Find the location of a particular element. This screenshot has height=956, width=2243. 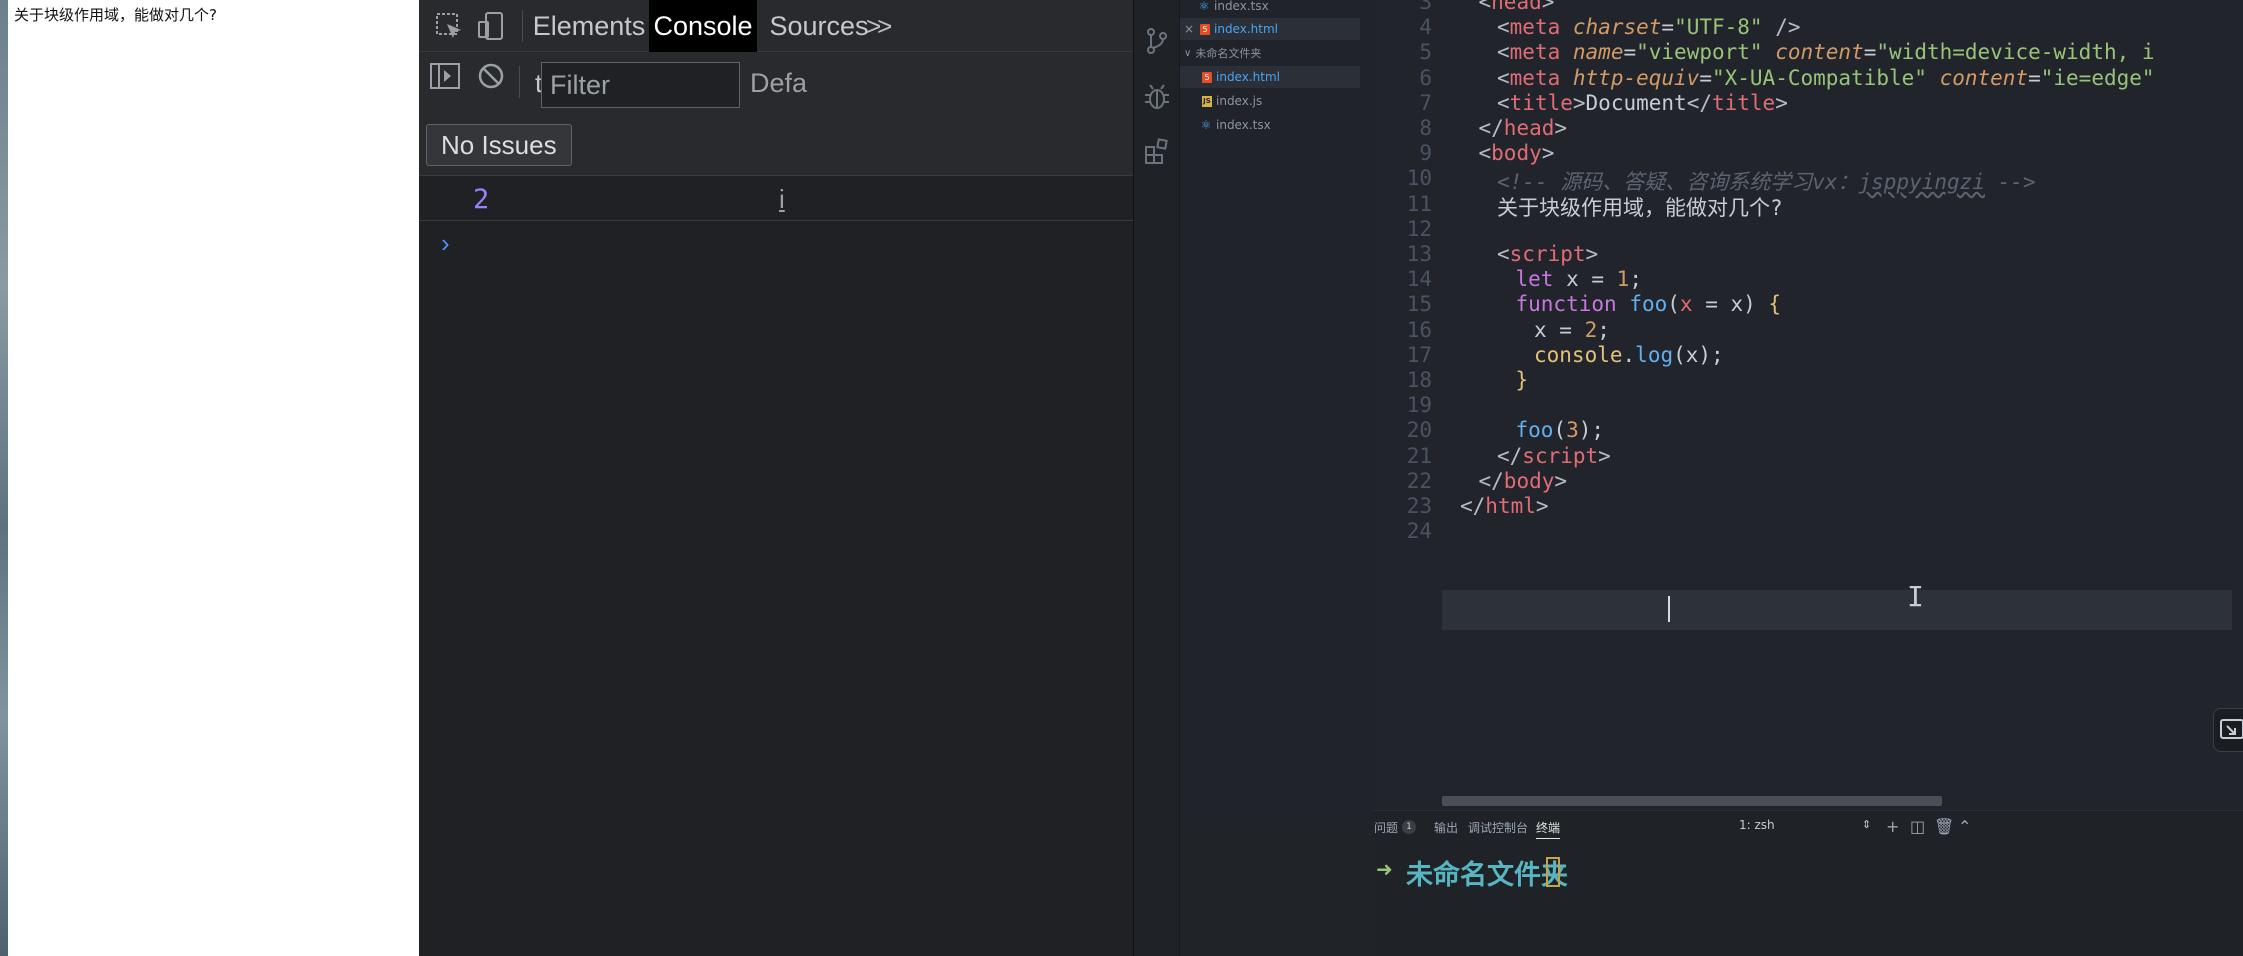

clear-console-icon is located at coordinates (491, 76).